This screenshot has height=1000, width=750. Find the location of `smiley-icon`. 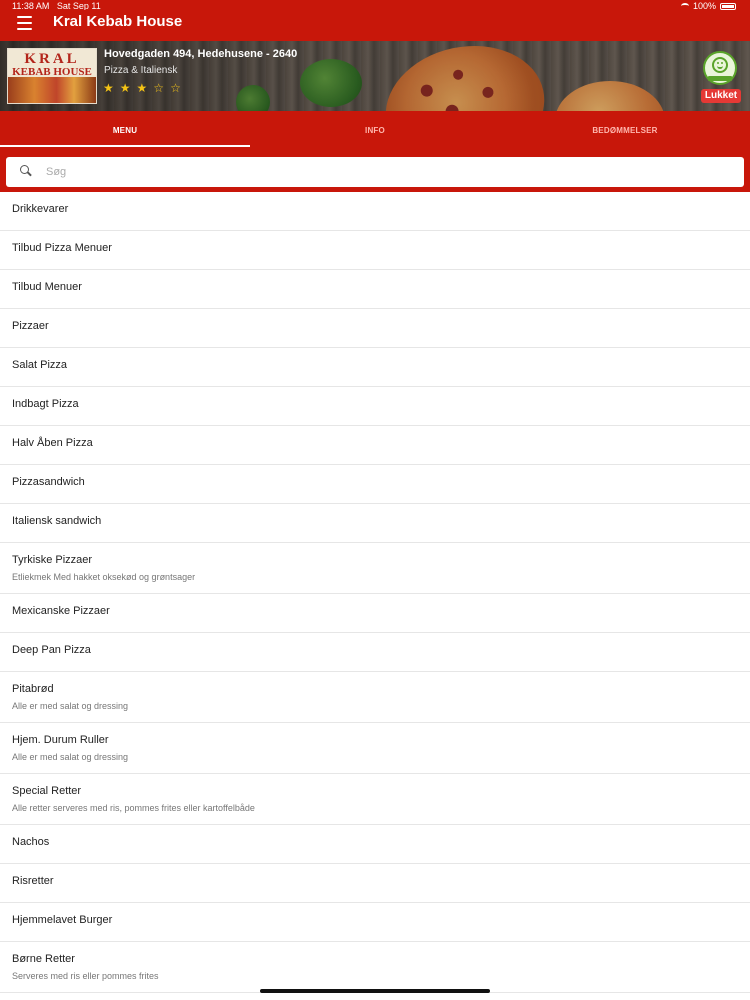

smiley-icon is located at coordinates (720, 65).